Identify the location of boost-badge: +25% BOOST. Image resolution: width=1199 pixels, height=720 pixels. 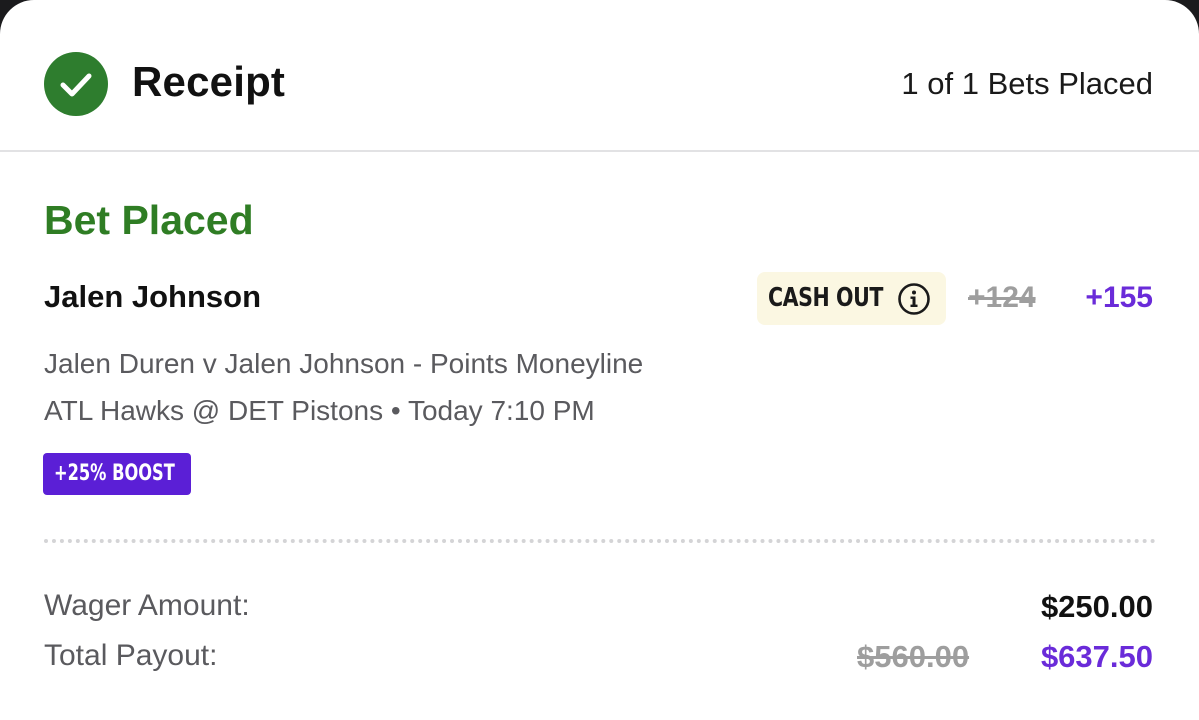
(117, 474).